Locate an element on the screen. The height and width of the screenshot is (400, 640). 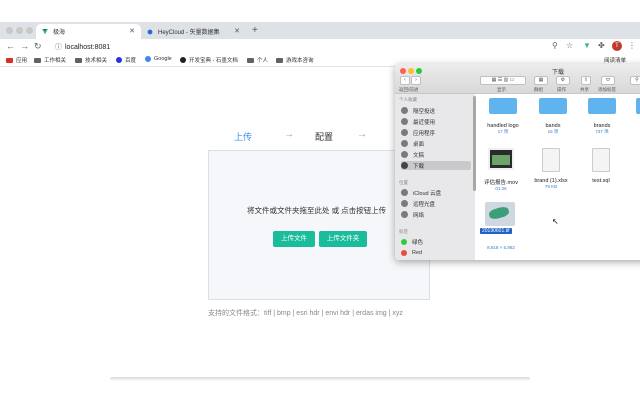
desktop-icon is located at coordinates (404, 143).